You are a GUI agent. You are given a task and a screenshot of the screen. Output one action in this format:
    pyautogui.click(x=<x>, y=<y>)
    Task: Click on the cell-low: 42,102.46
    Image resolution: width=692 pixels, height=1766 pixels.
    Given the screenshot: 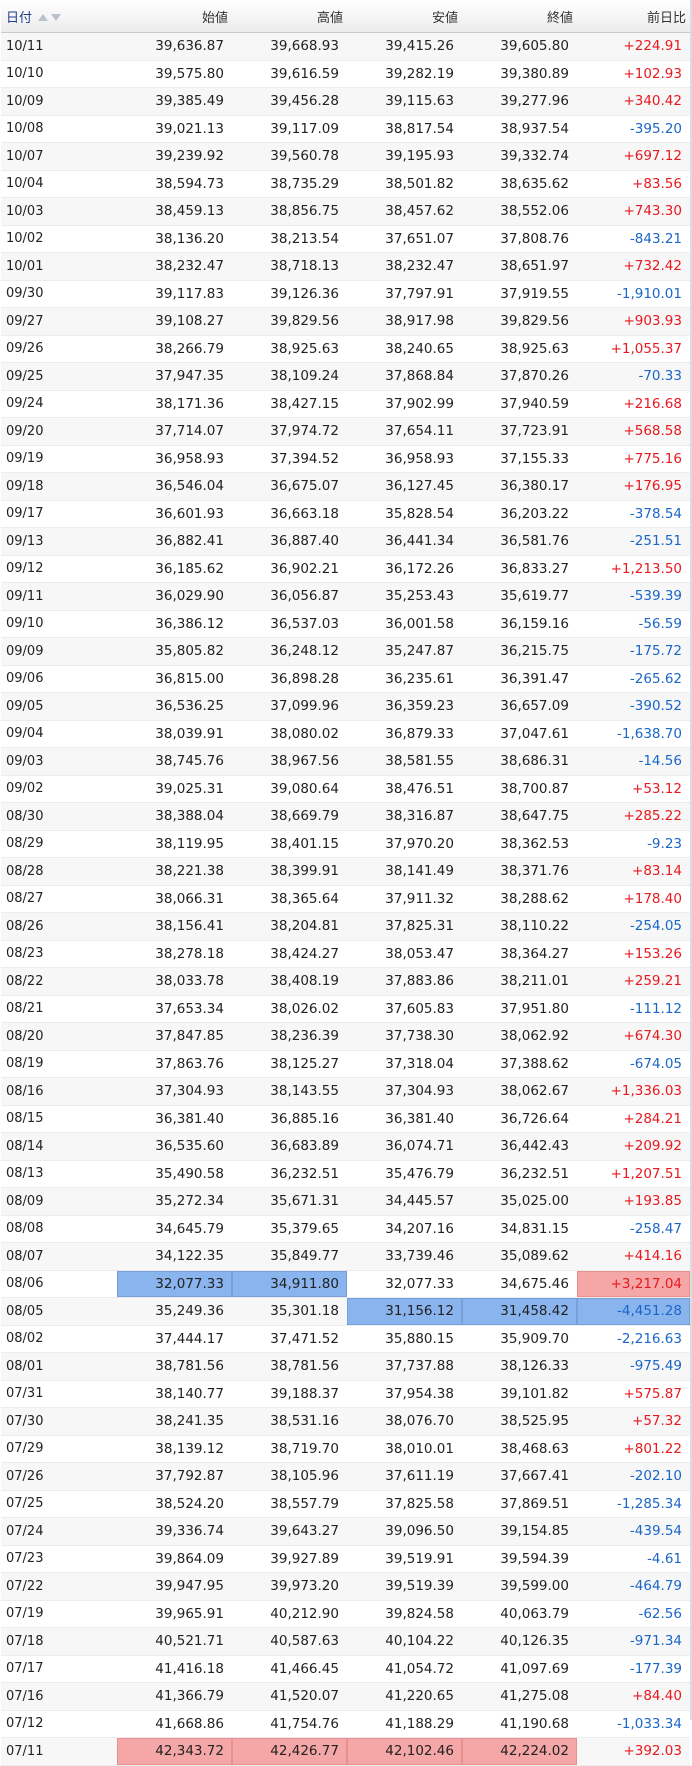 What is the action you would take?
    pyautogui.click(x=404, y=1751)
    